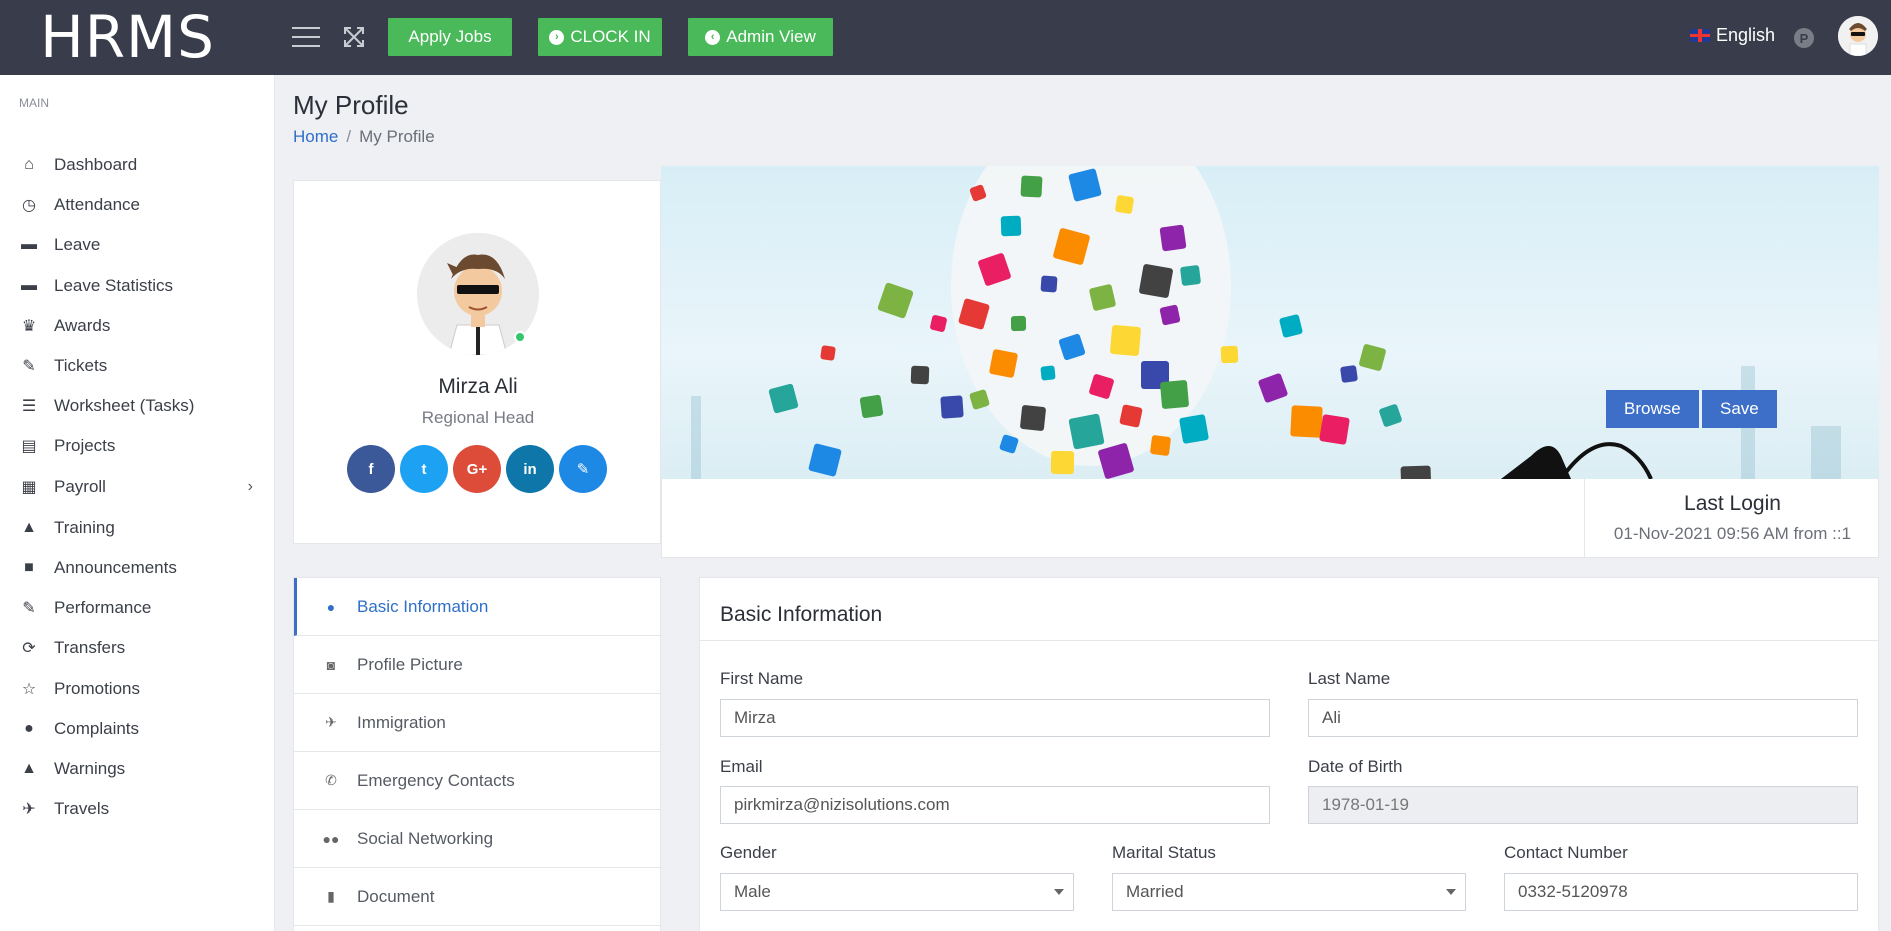 This screenshot has height=931, width=1891. I want to click on sidebar-item-label: Awards, so click(82, 325).